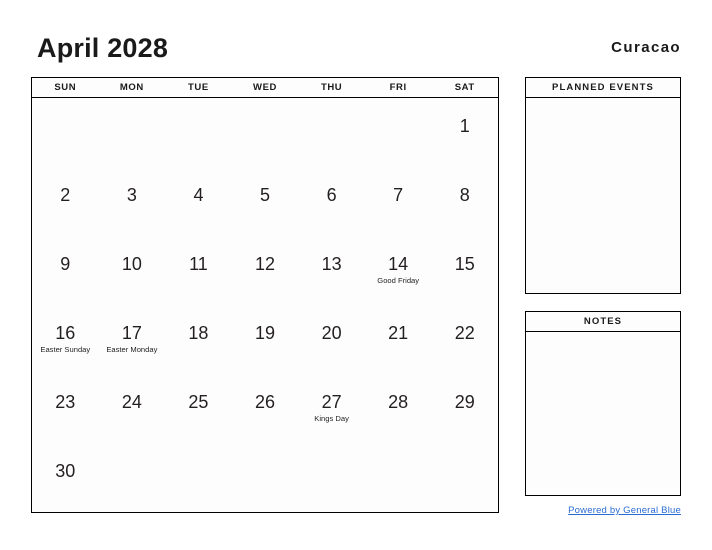 The height and width of the screenshot is (550, 712). I want to click on calendar-day-cell: 15, so click(464, 270).